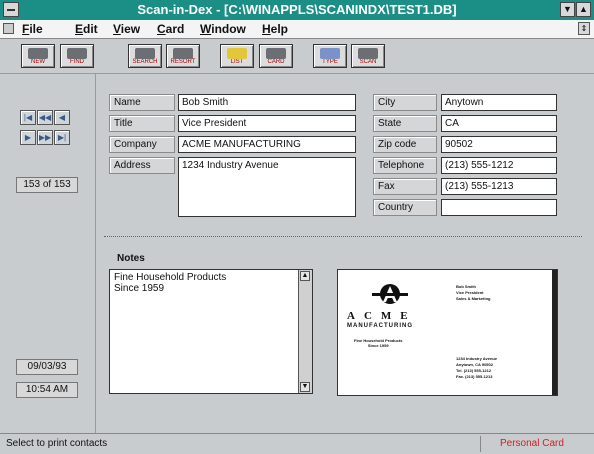  What do you see at coordinates (57, 443) in the screenshot?
I see `status-message: Select to print contacts` at bounding box center [57, 443].